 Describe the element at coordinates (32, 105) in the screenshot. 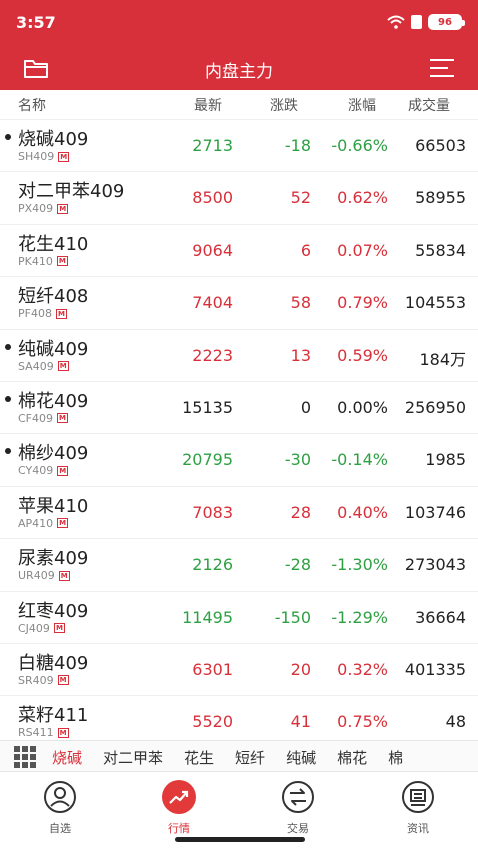

I see `header-name: 名称` at that location.